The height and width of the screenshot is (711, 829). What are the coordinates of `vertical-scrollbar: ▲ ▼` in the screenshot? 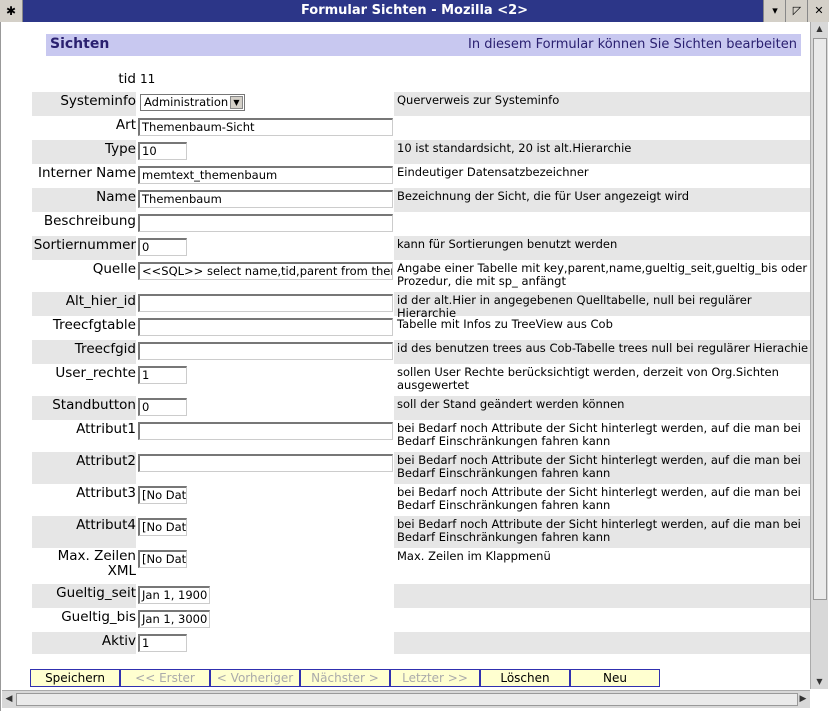 It's located at (819, 355).